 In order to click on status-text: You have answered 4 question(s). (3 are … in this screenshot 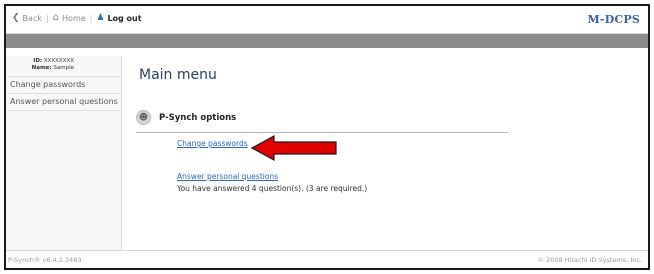, I will do `click(272, 188)`.